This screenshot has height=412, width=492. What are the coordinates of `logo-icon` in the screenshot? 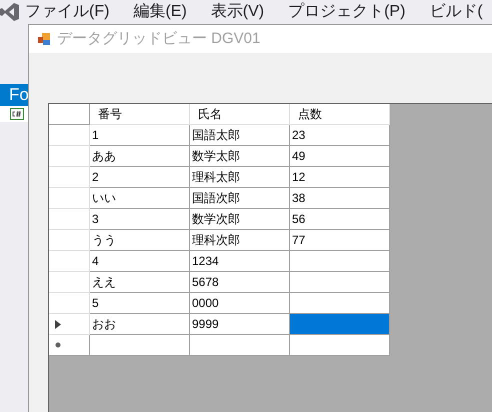 It's located at (10, 12).